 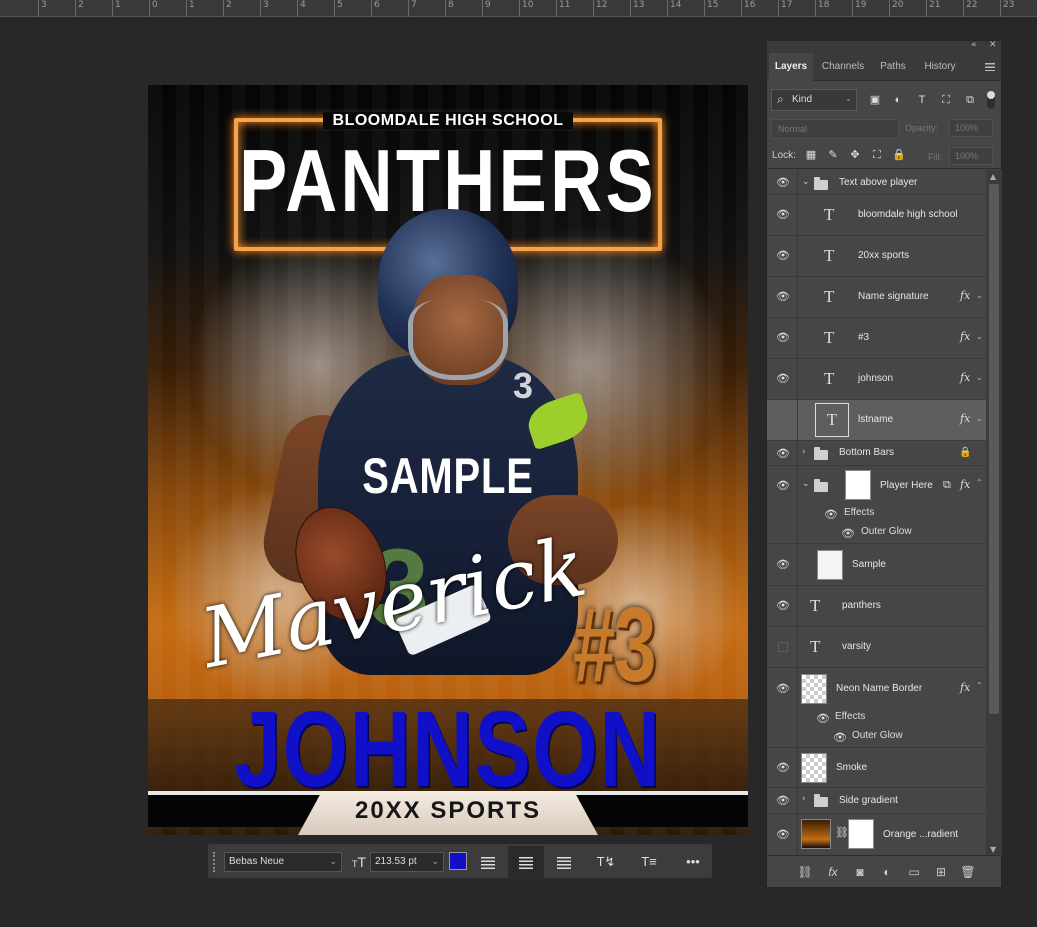 I want to click on add-style-icon: fx, so click(x=833, y=872).